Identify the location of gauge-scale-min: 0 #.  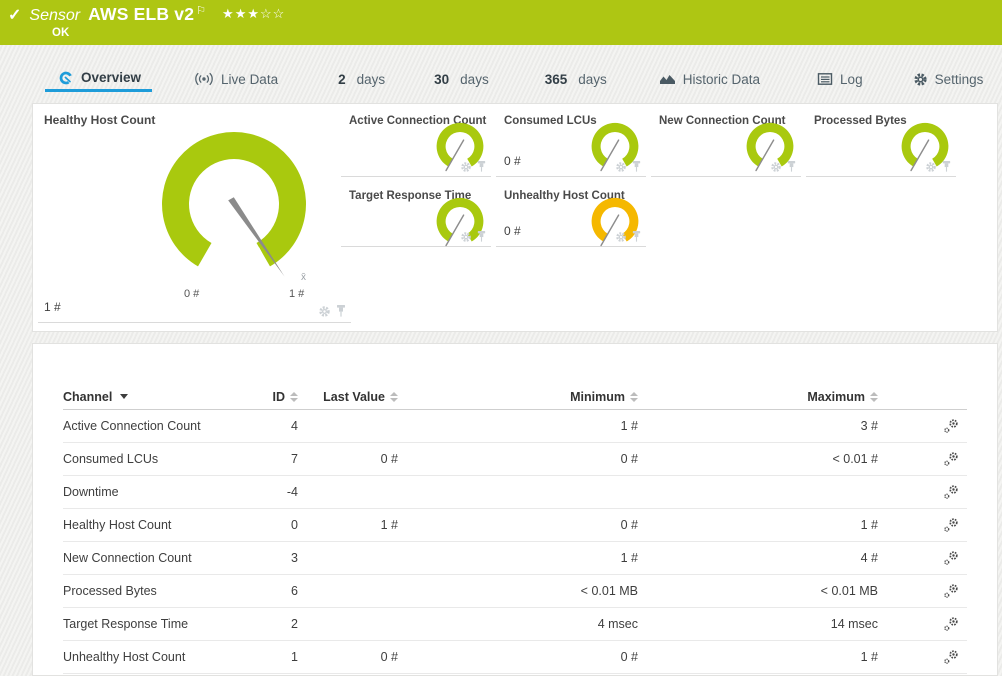
(192, 294).